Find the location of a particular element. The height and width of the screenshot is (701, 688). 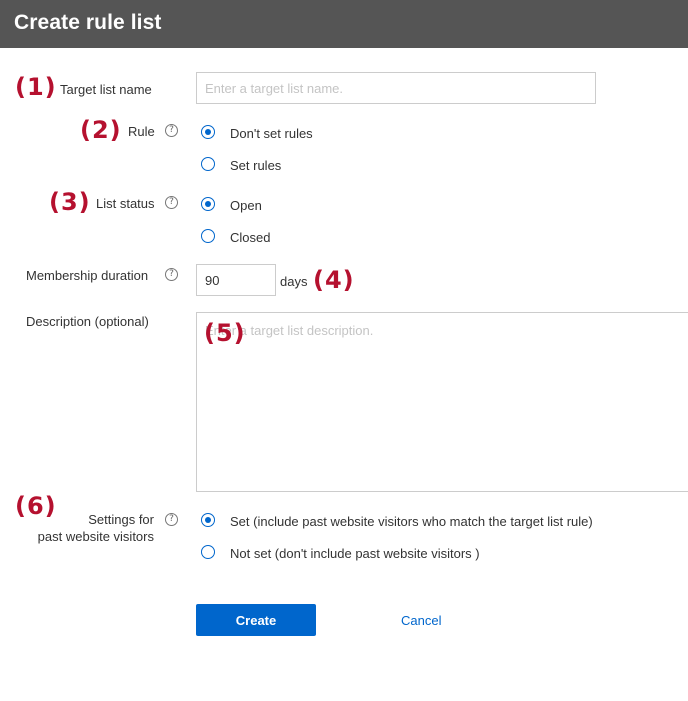

rule-option-set-label: Set rules is located at coordinates (255, 165).